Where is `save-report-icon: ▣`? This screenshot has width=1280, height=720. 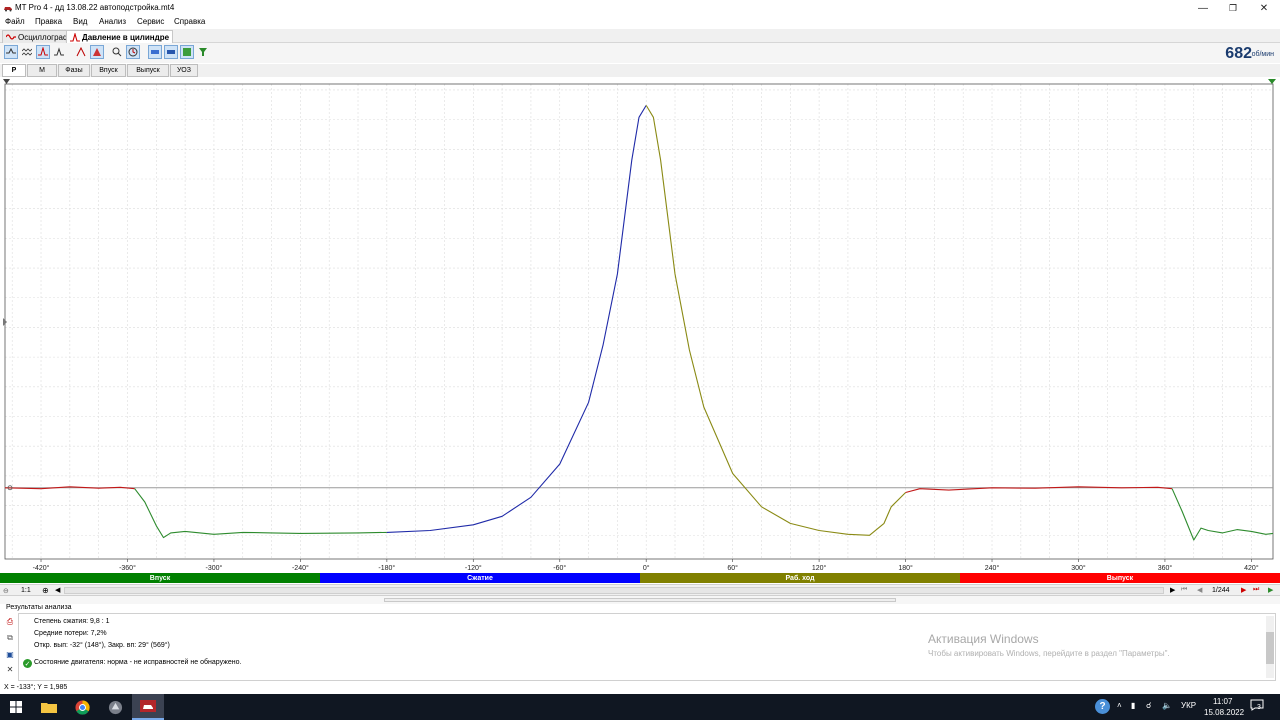
save-report-icon: ▣ is located at coordinates (10, 654).